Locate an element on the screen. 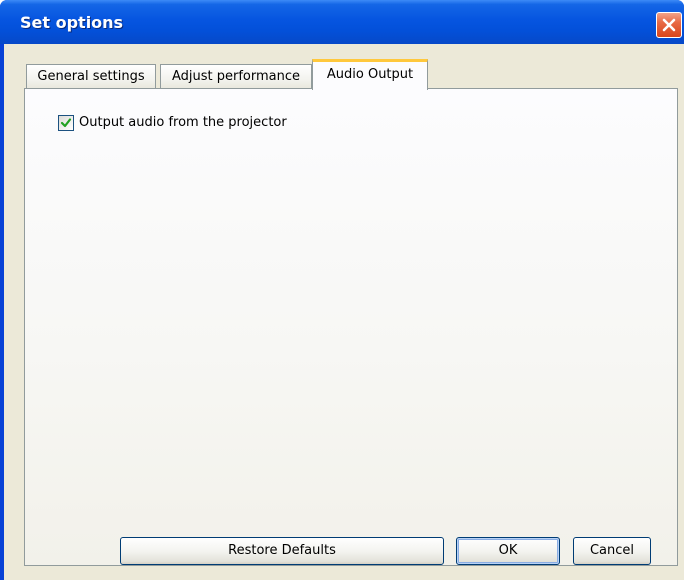 The image size is (684, 580). cancel-button: Cancel is located at coordinates (612, 551).